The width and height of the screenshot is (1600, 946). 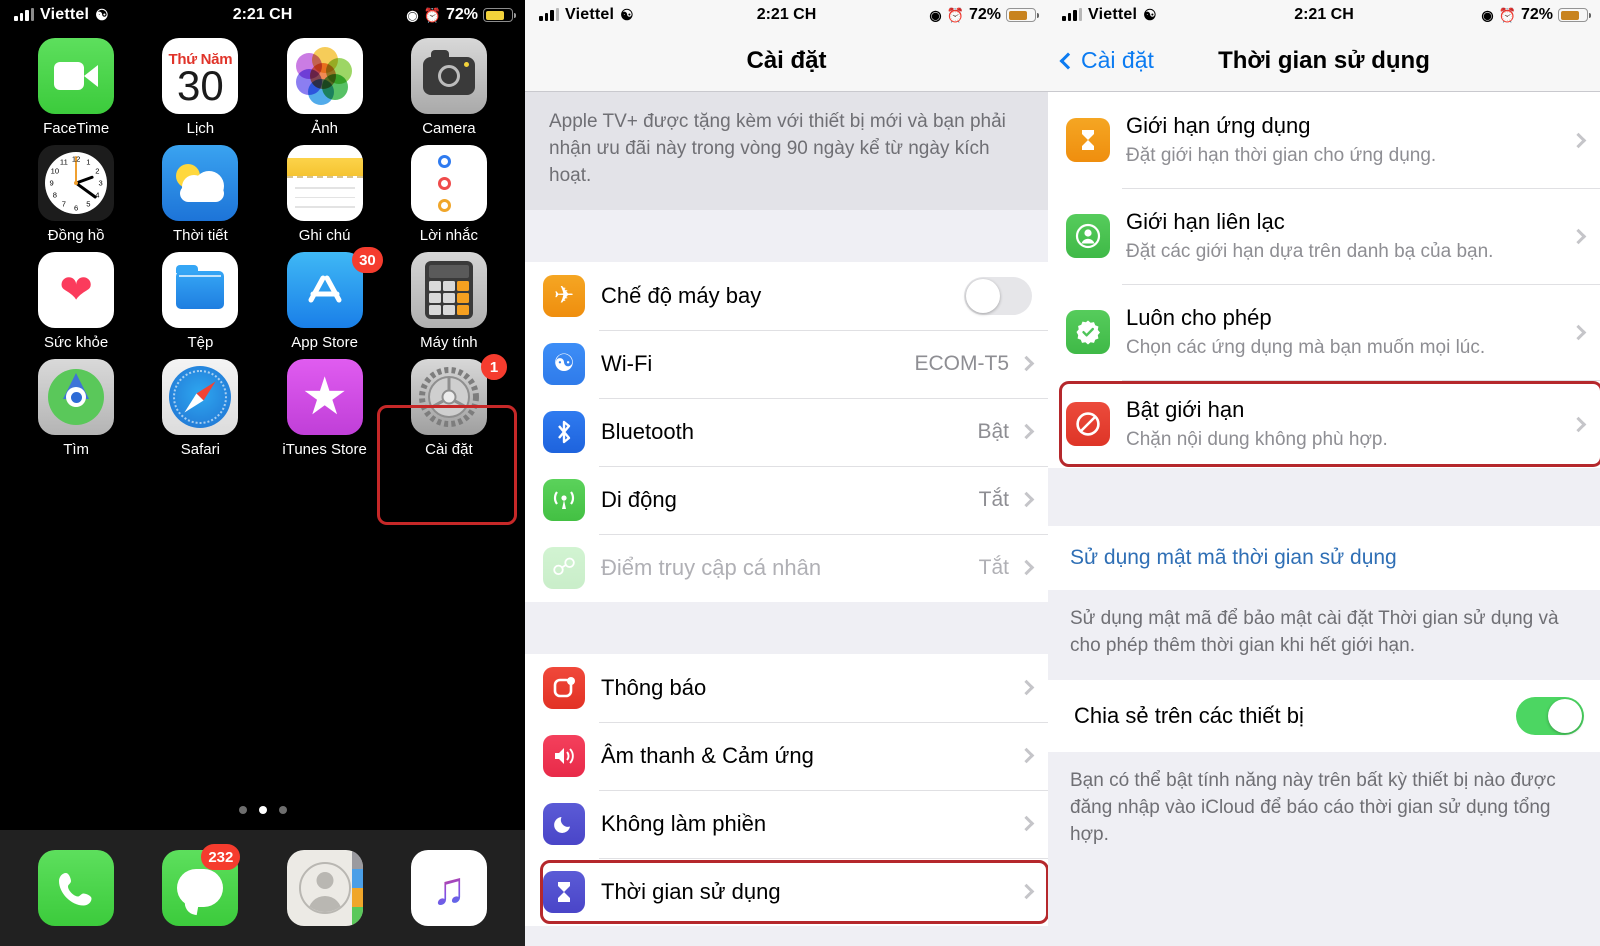 I want to click on settings-row-airplane-mode: ✈ Chế độ máy bay, so click(x=786, y=295).